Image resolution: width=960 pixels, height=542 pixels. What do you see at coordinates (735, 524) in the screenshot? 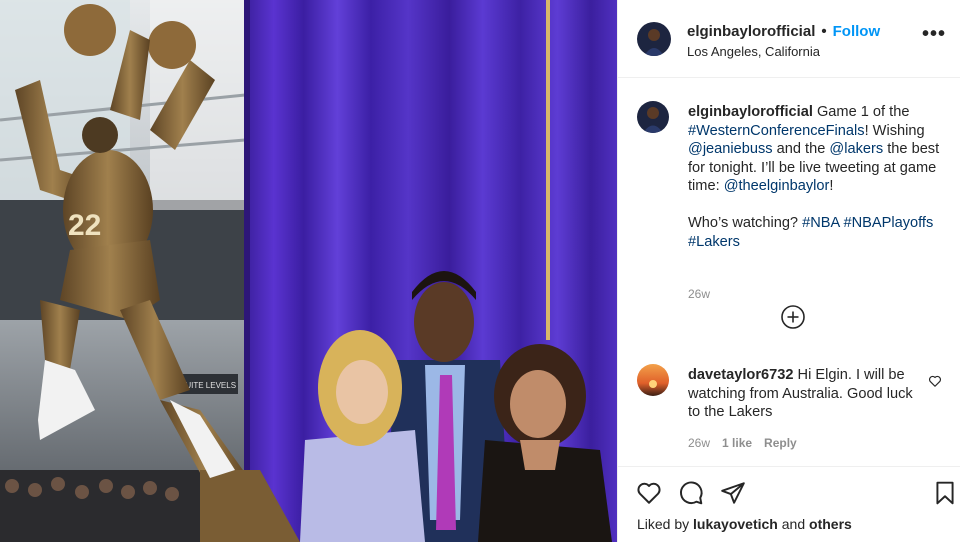
I see `liked-by-user: lukayovetich` at bounding box center [735, 524].